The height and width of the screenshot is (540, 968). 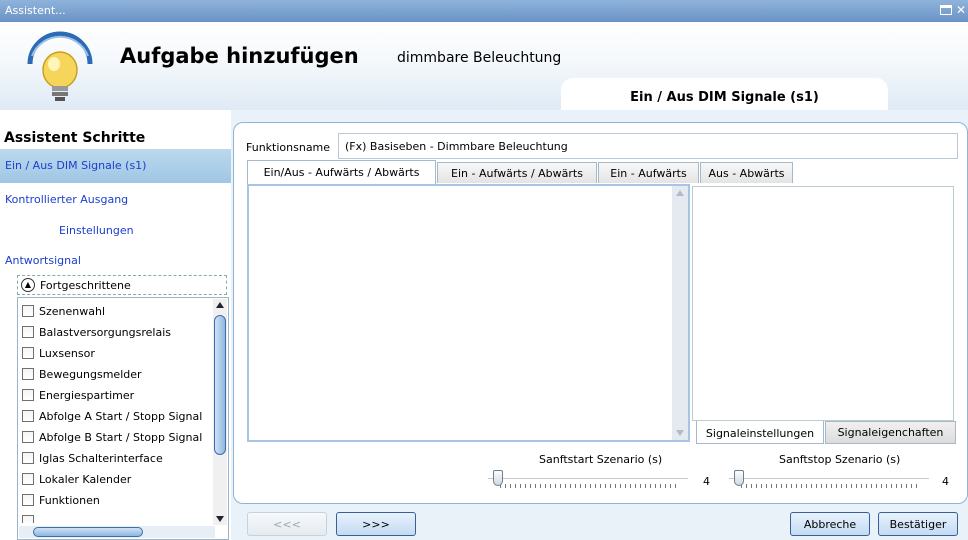 I want to click on checkbox-lux-sensor: Luxsensor, so click(x=117, y=353).